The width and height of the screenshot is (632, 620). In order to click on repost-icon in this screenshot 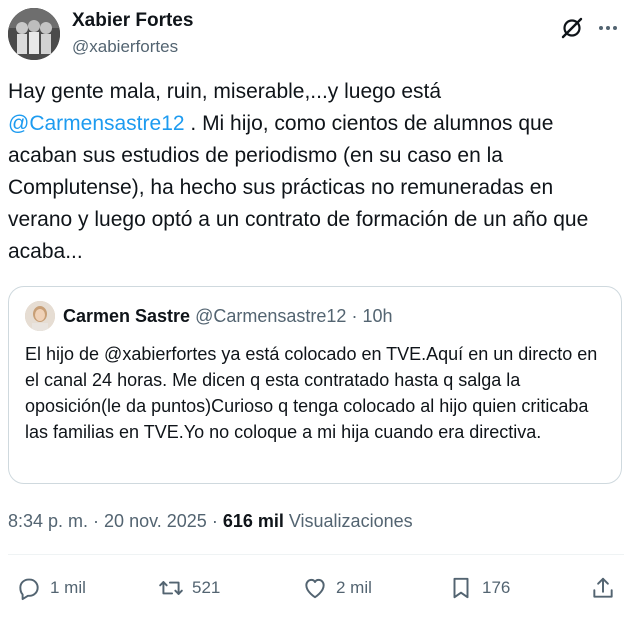, I will do `click(171, 588)`.